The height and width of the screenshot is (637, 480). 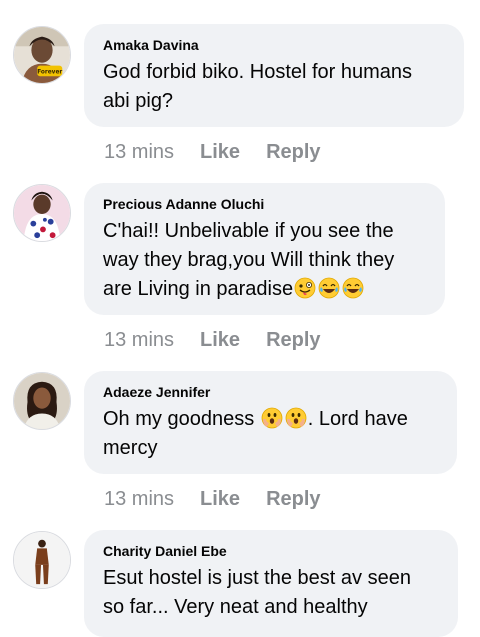 I want to click on zany-face-emoji, so click(x=305, y=288).